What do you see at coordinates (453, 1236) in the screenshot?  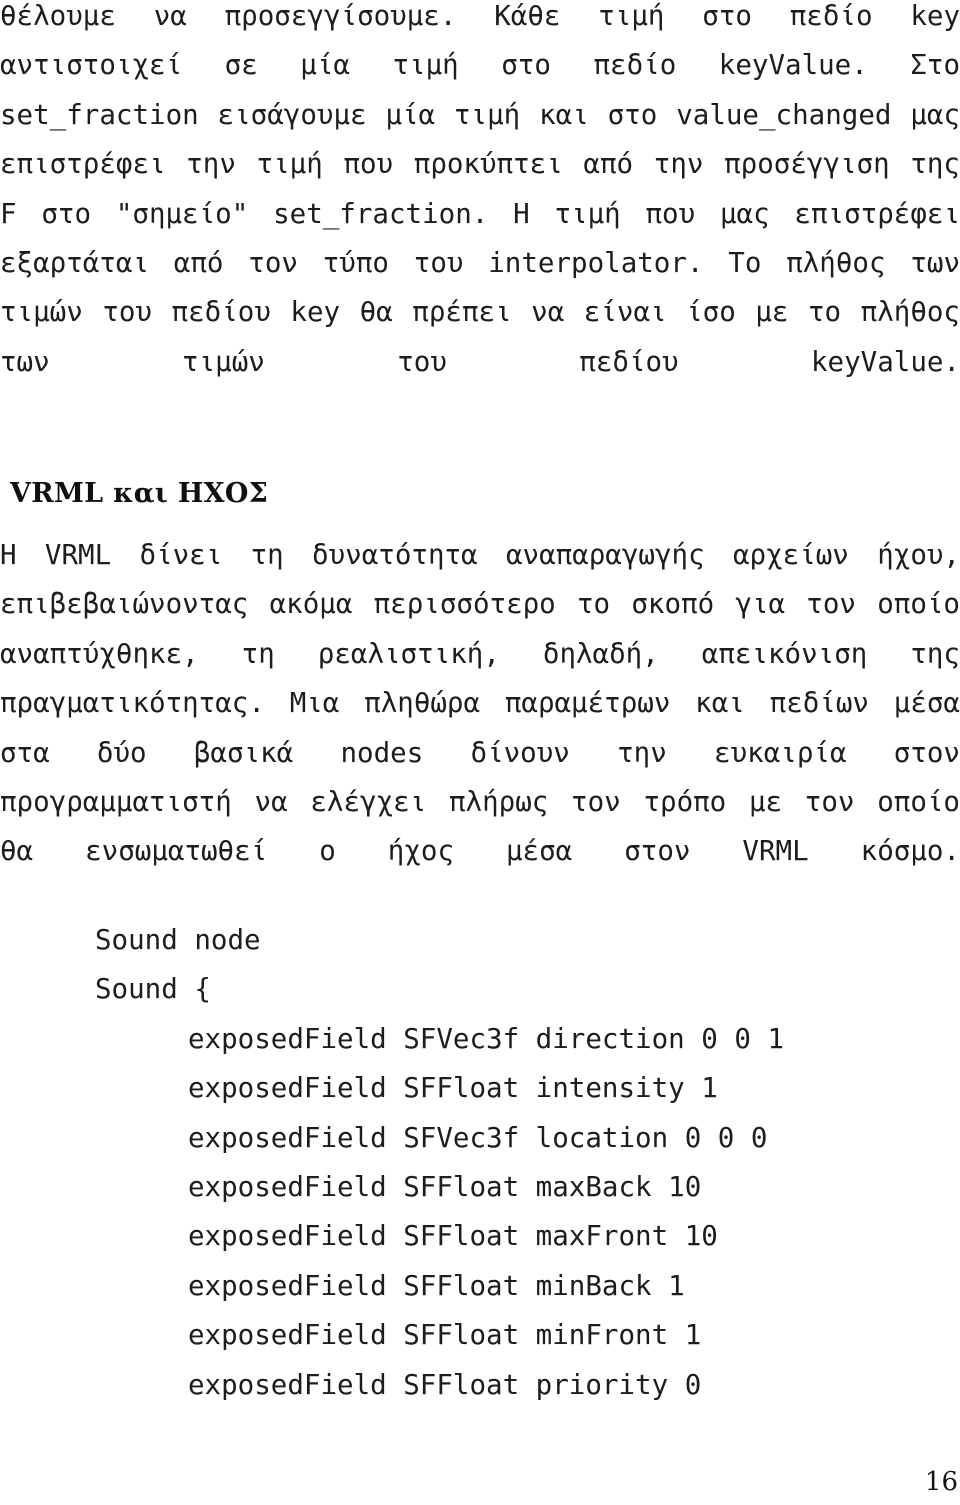 I see `code-line: exposedField SFFloat maxFront 10` at bounding box center [453, 1236].